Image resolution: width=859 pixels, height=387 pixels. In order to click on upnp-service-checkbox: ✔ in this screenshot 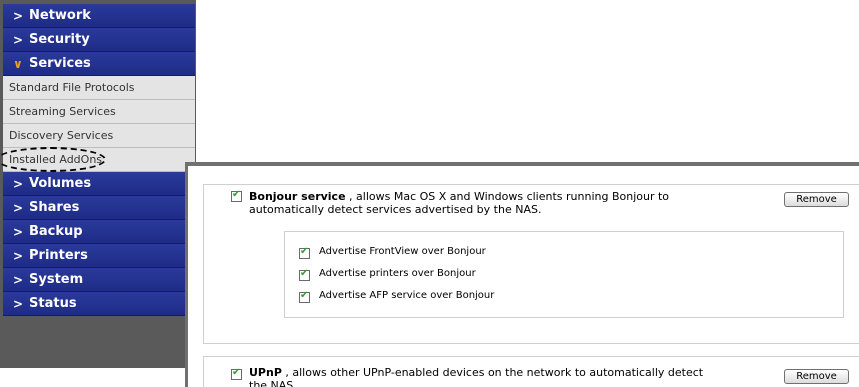, I will do `click(236, 373)`.